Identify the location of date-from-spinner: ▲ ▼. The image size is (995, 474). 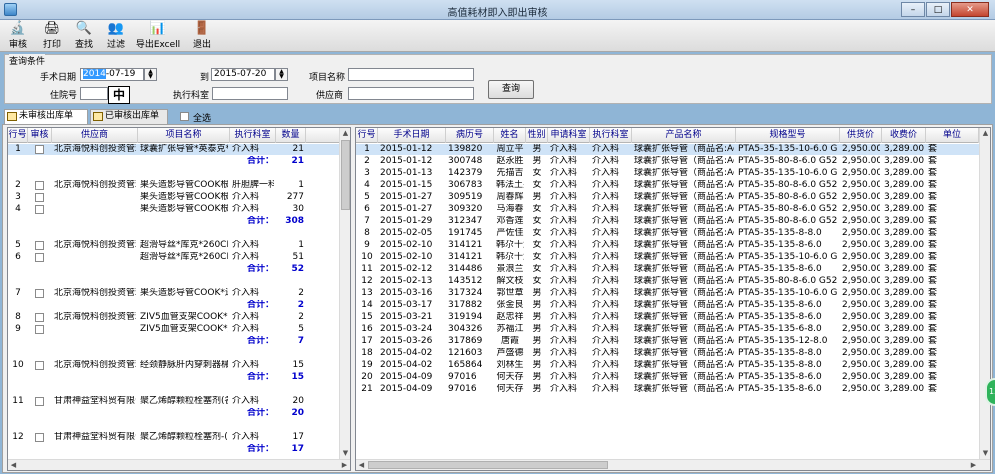
(150, 74).